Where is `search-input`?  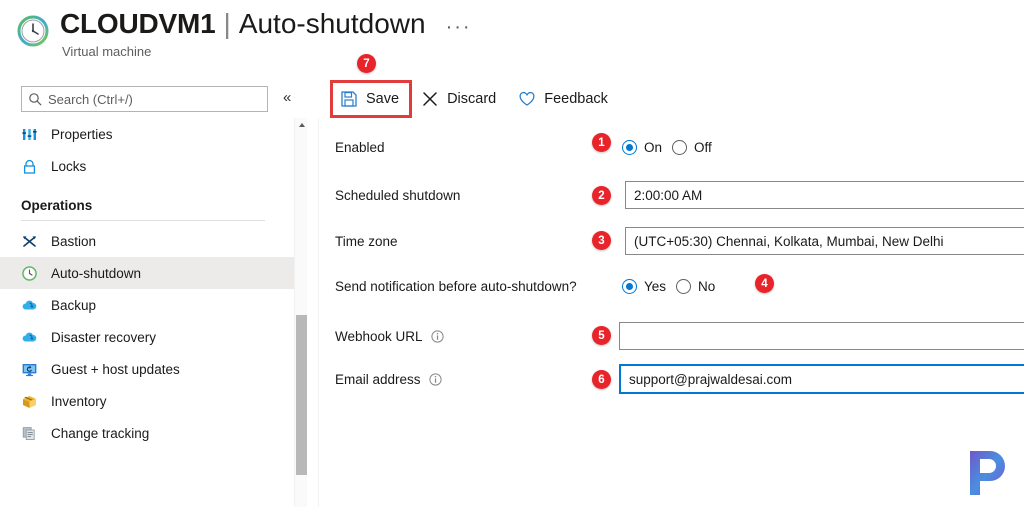 search-input is located at coordinates (154, 99).